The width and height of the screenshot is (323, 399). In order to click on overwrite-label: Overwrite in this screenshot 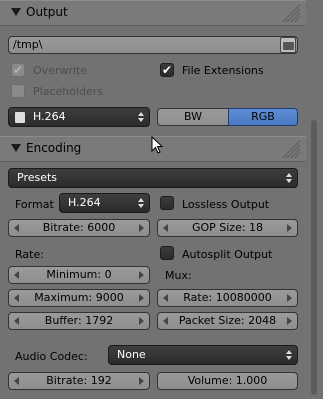, I will do `click(60, 70)`.